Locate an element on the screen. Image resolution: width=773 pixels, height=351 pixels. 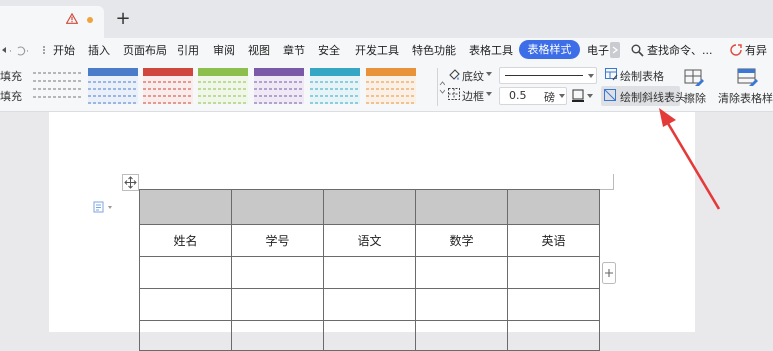
shading-icon is located at coordinates (454, 74).